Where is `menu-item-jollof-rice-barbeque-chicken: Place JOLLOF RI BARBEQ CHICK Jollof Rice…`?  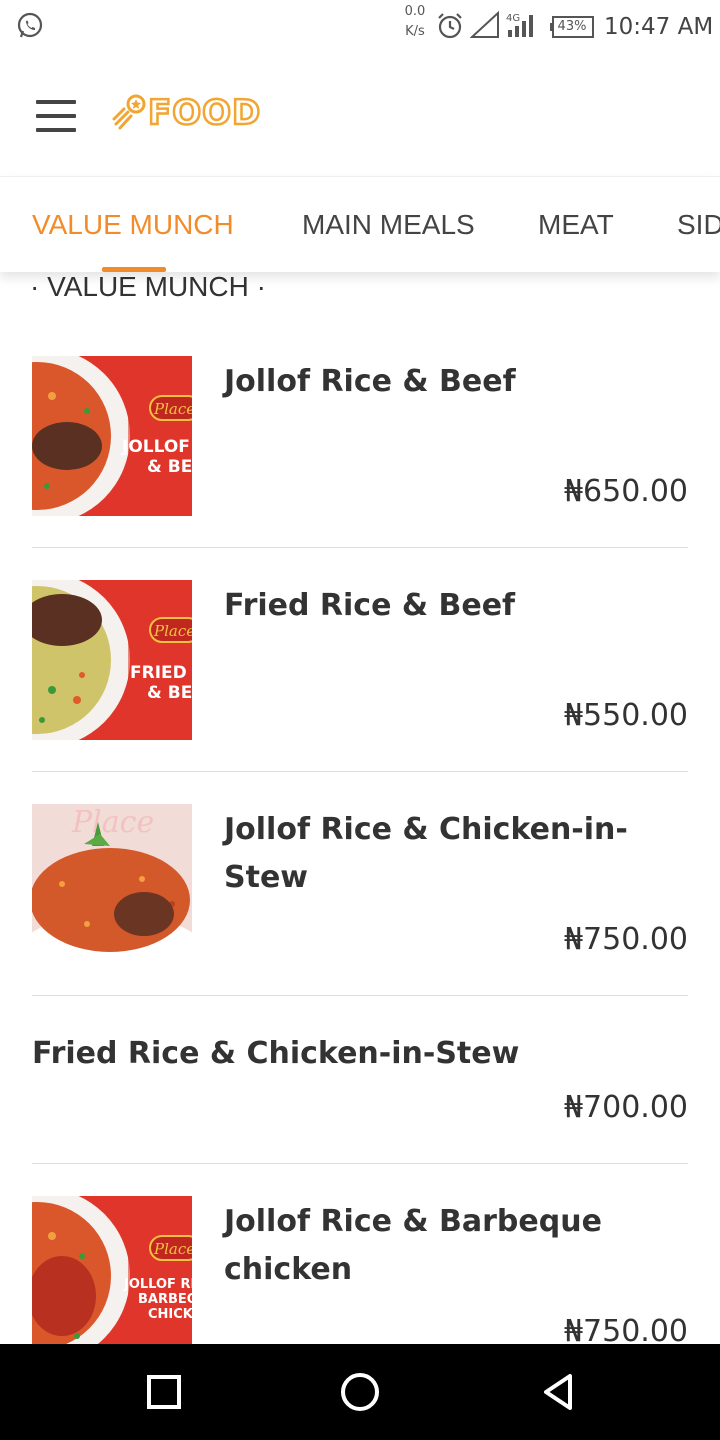
menu-item-jollof-rice-barbeque-chicken: Place JOLLOF RI BARBEQ CHICK Jollof Rice… is located at coordinates (360, 1270).